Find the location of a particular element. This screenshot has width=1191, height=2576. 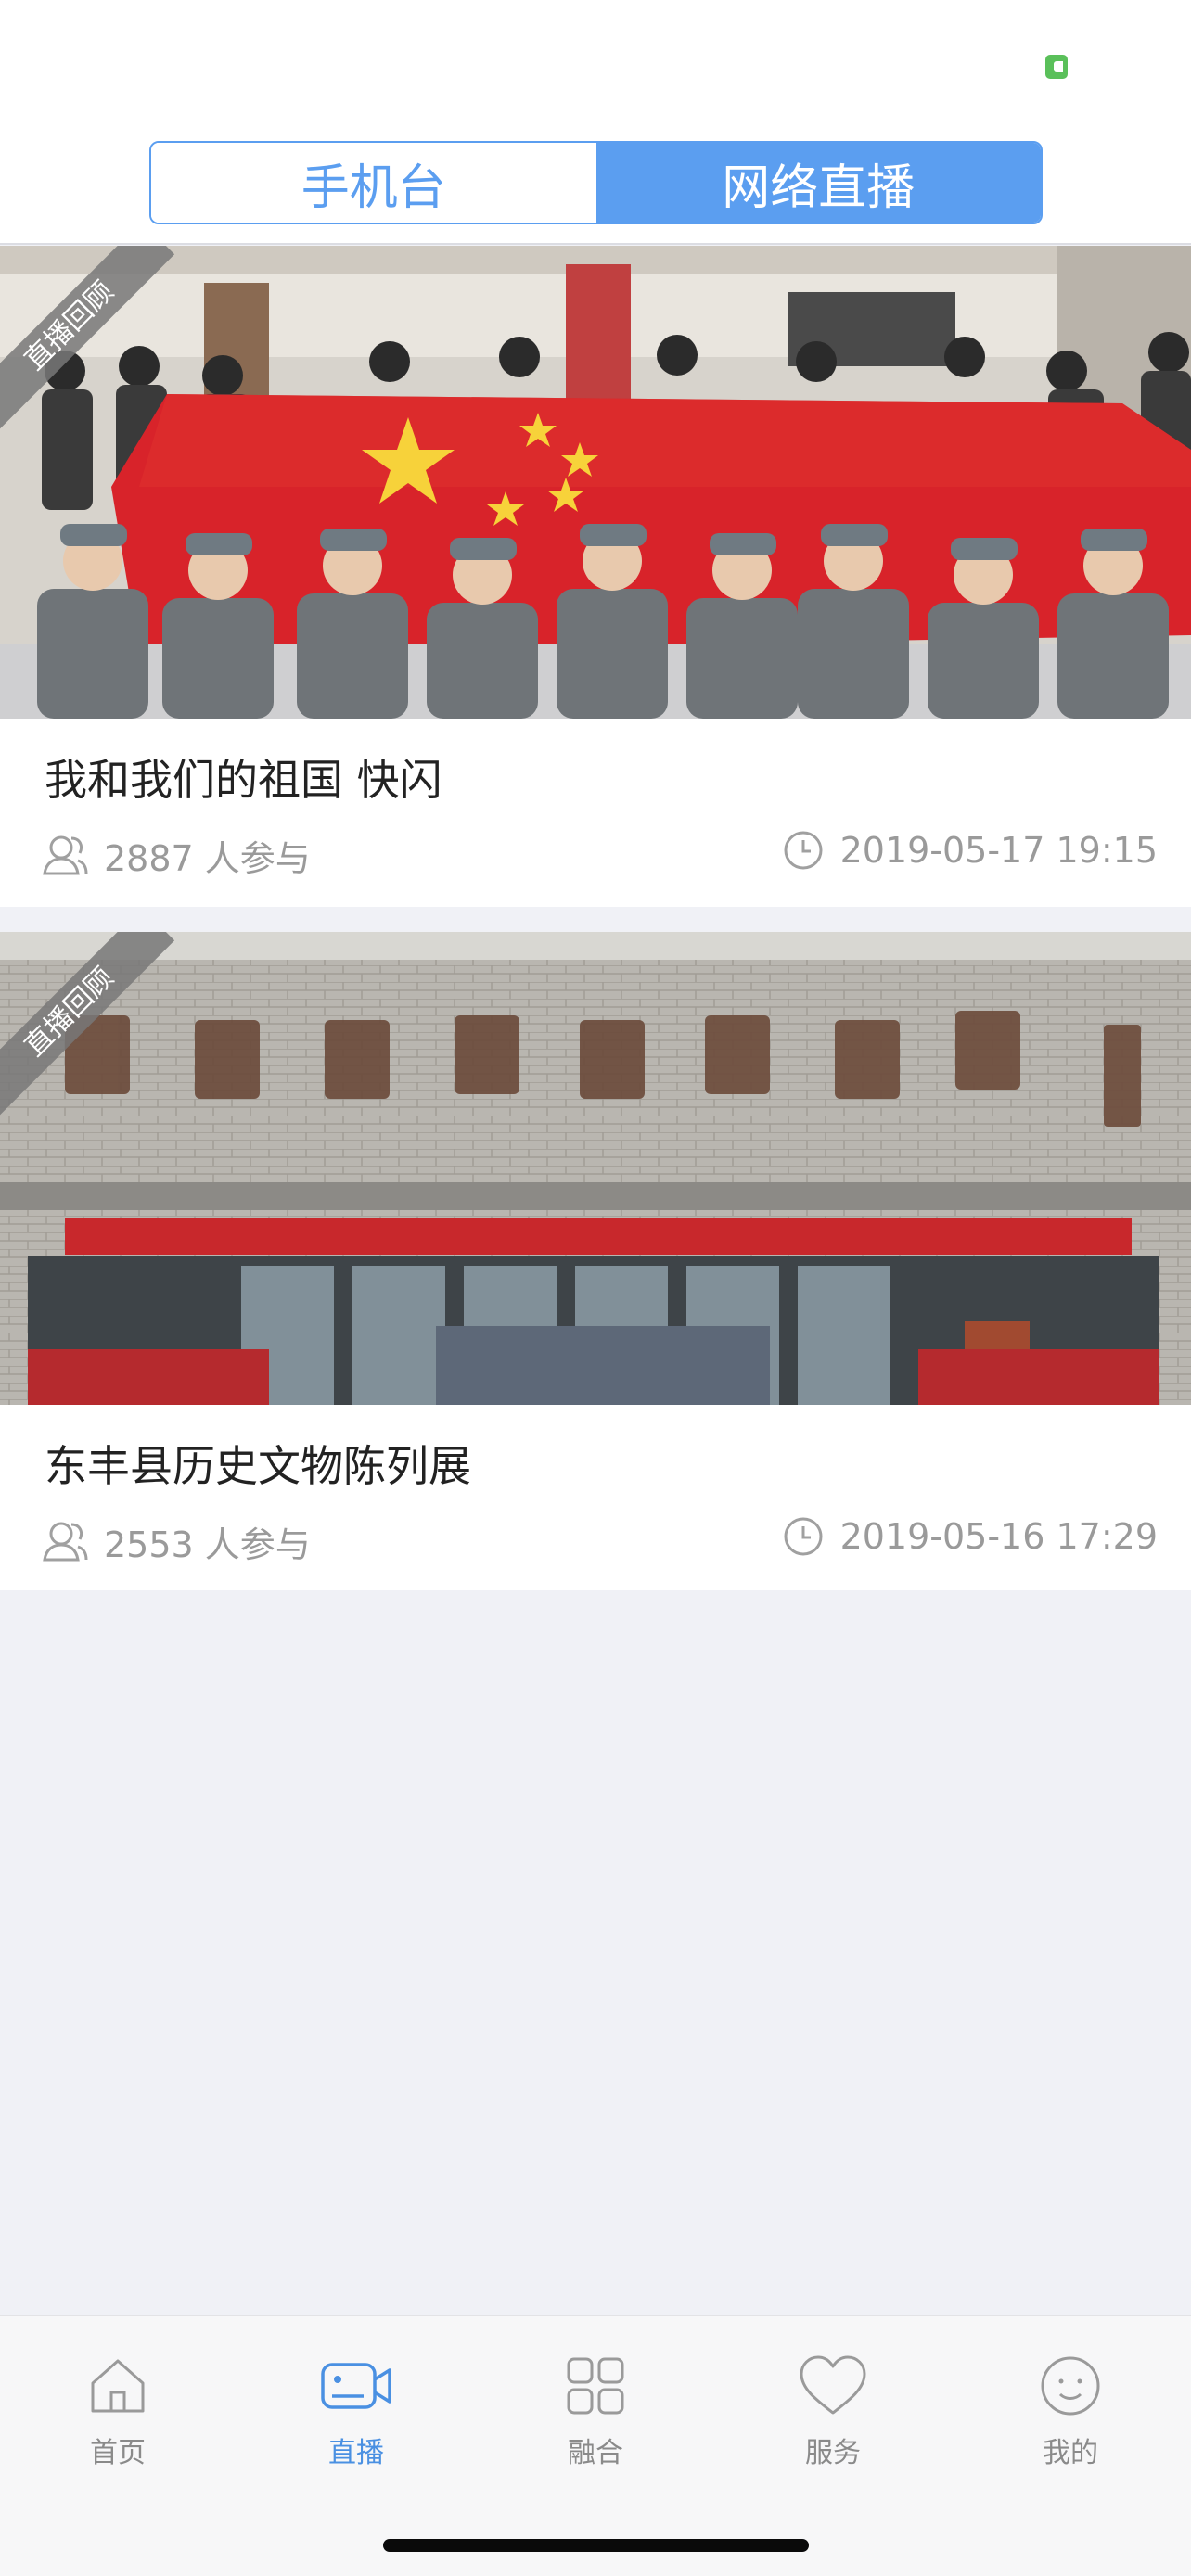

participants-count: 2553 人参与 is located at coordinates (207, 1545).